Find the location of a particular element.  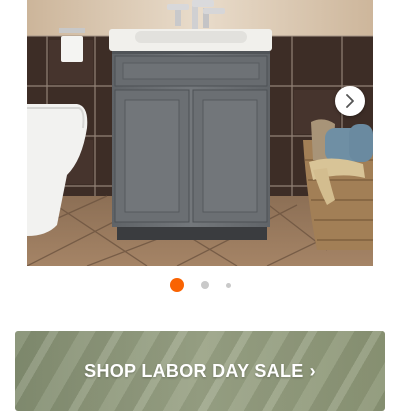

carousel-pagination is located at coordinates (200, 285).